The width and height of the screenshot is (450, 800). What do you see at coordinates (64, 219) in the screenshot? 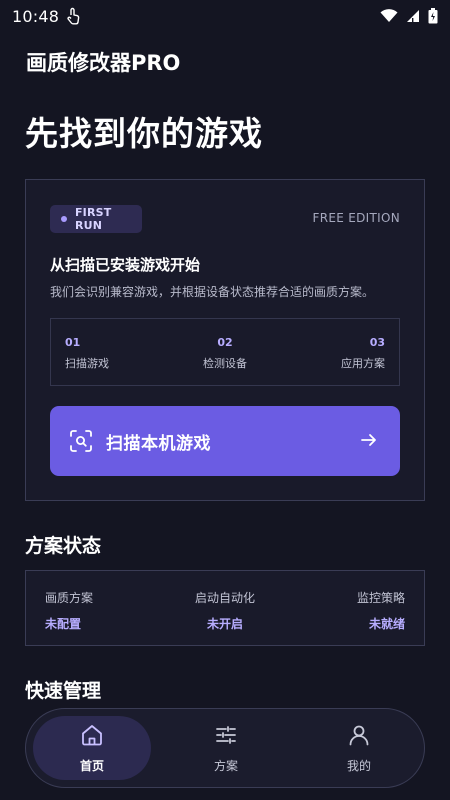
I see `badge-dot-icon` at bounding box center [64, 219].